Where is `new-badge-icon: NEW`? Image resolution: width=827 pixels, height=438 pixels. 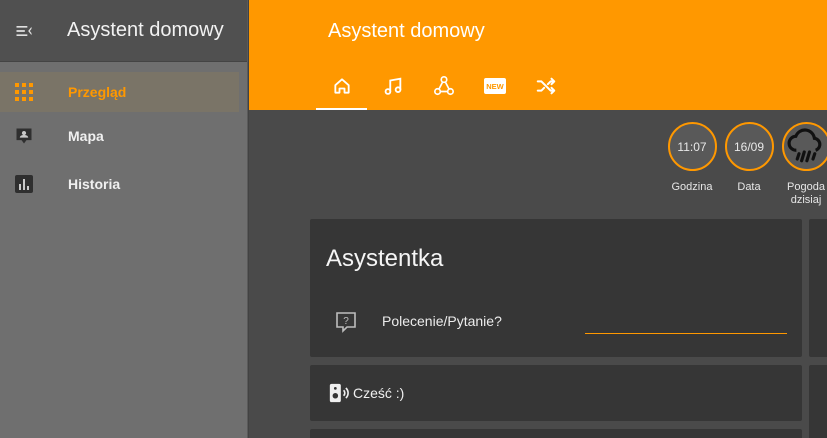 new-badge-icon: NEW is located at coordinates (494, 88).